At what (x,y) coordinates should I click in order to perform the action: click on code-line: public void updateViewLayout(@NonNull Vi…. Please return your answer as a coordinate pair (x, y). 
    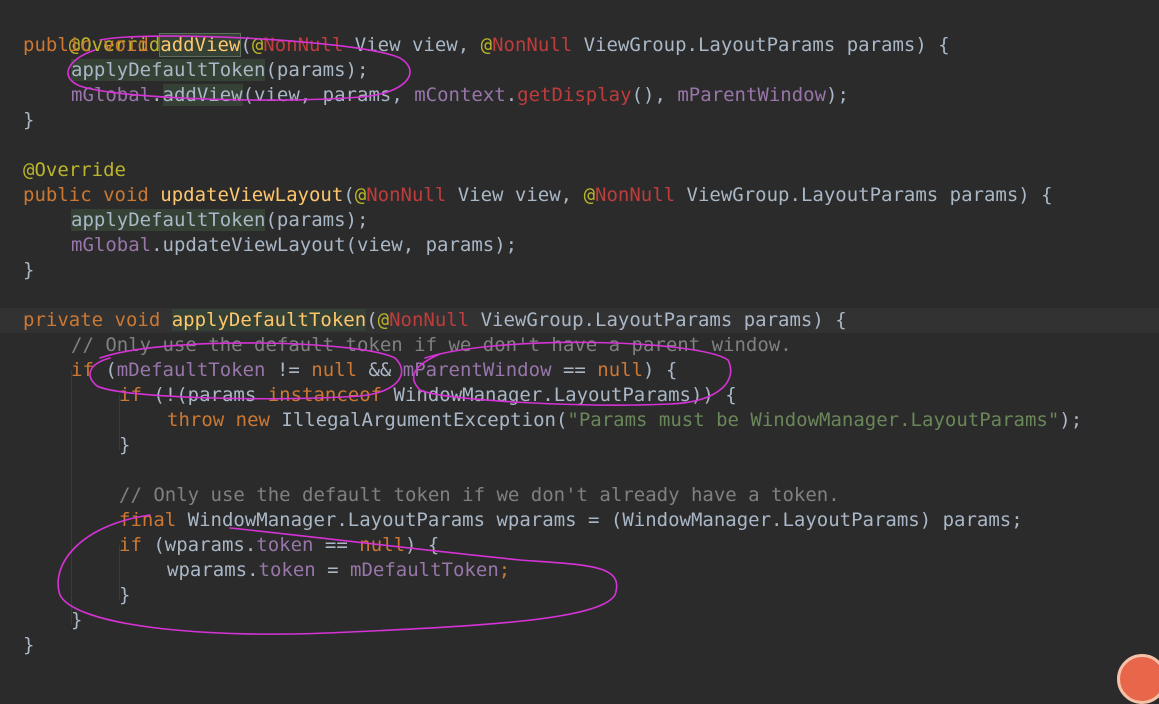
    Looking at the image, I should click on (538, 195).